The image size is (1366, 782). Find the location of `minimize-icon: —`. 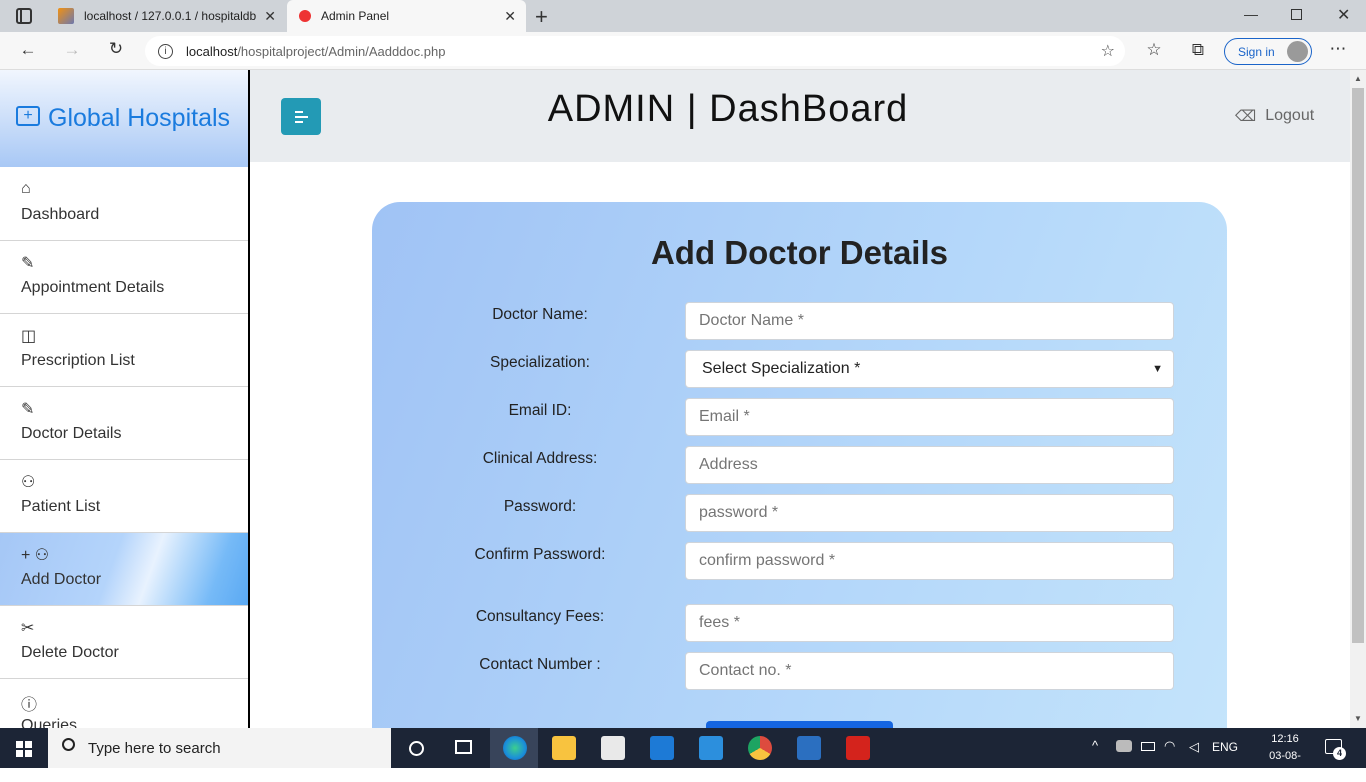

minimize-icon: — is located at coordinates (1251, 14).